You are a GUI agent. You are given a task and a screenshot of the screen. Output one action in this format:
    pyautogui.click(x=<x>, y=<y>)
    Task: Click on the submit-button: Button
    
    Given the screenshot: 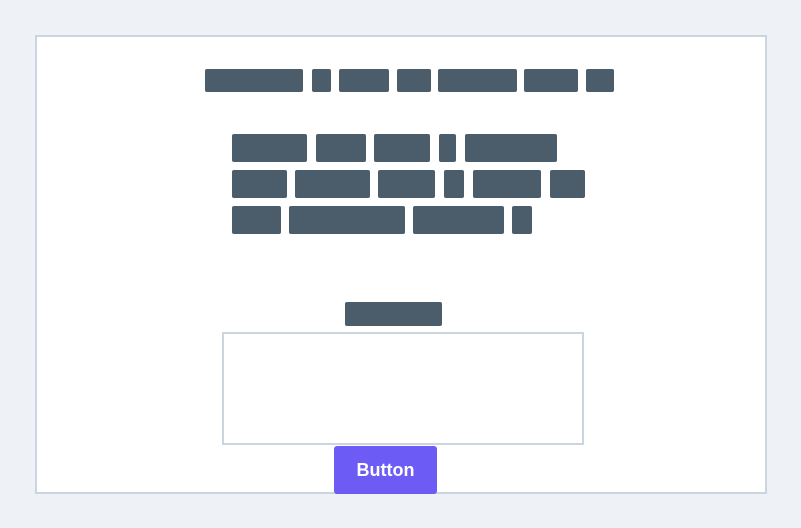 What is the action you would take?
    pyautogui.click(x=385, y=470)
    